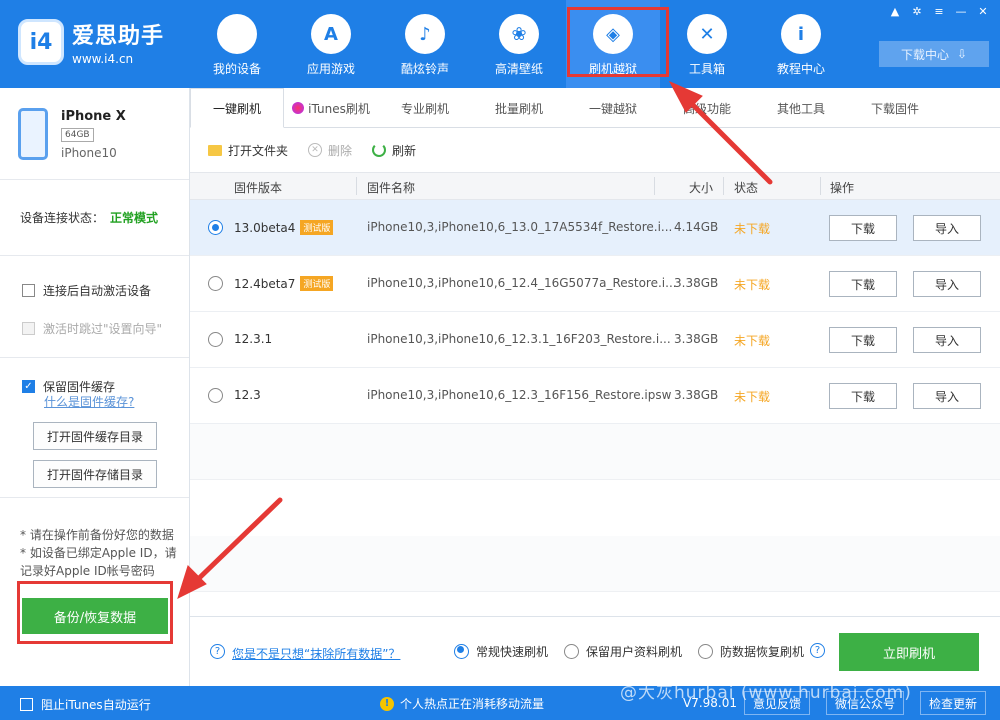  Describe the element at coordinates (77, 135) in the screenshot. I see `device-capacity-badge: 64GB` at that location.